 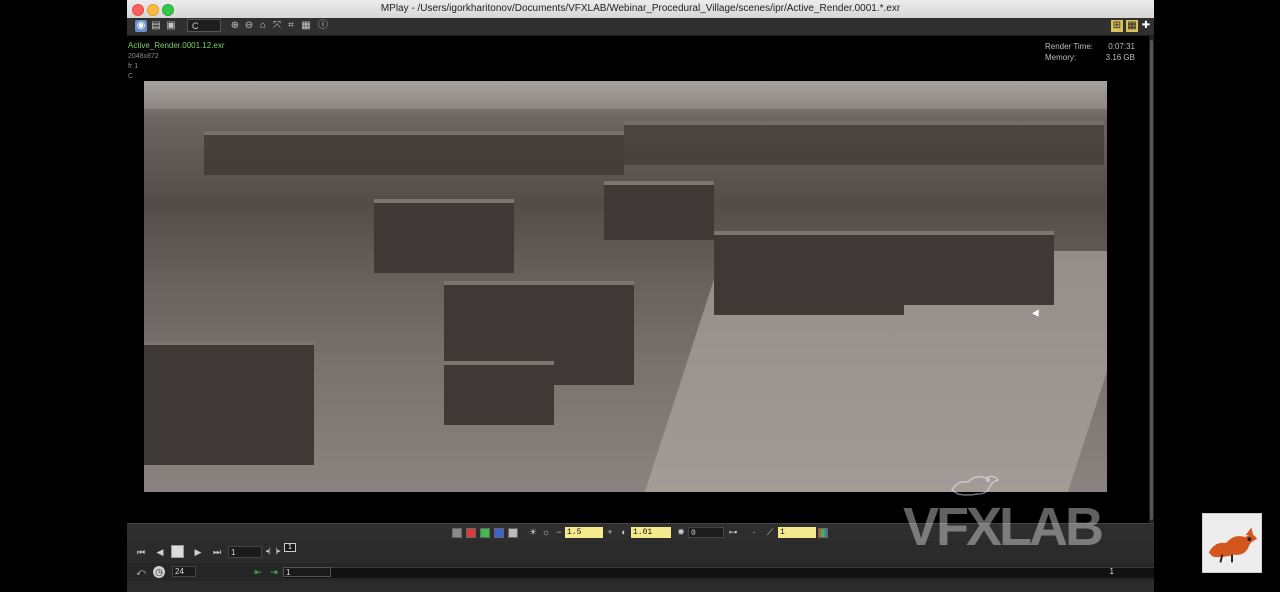 I want to click on skip-to-start-icon: ⏮, so click(x=141, y=552).